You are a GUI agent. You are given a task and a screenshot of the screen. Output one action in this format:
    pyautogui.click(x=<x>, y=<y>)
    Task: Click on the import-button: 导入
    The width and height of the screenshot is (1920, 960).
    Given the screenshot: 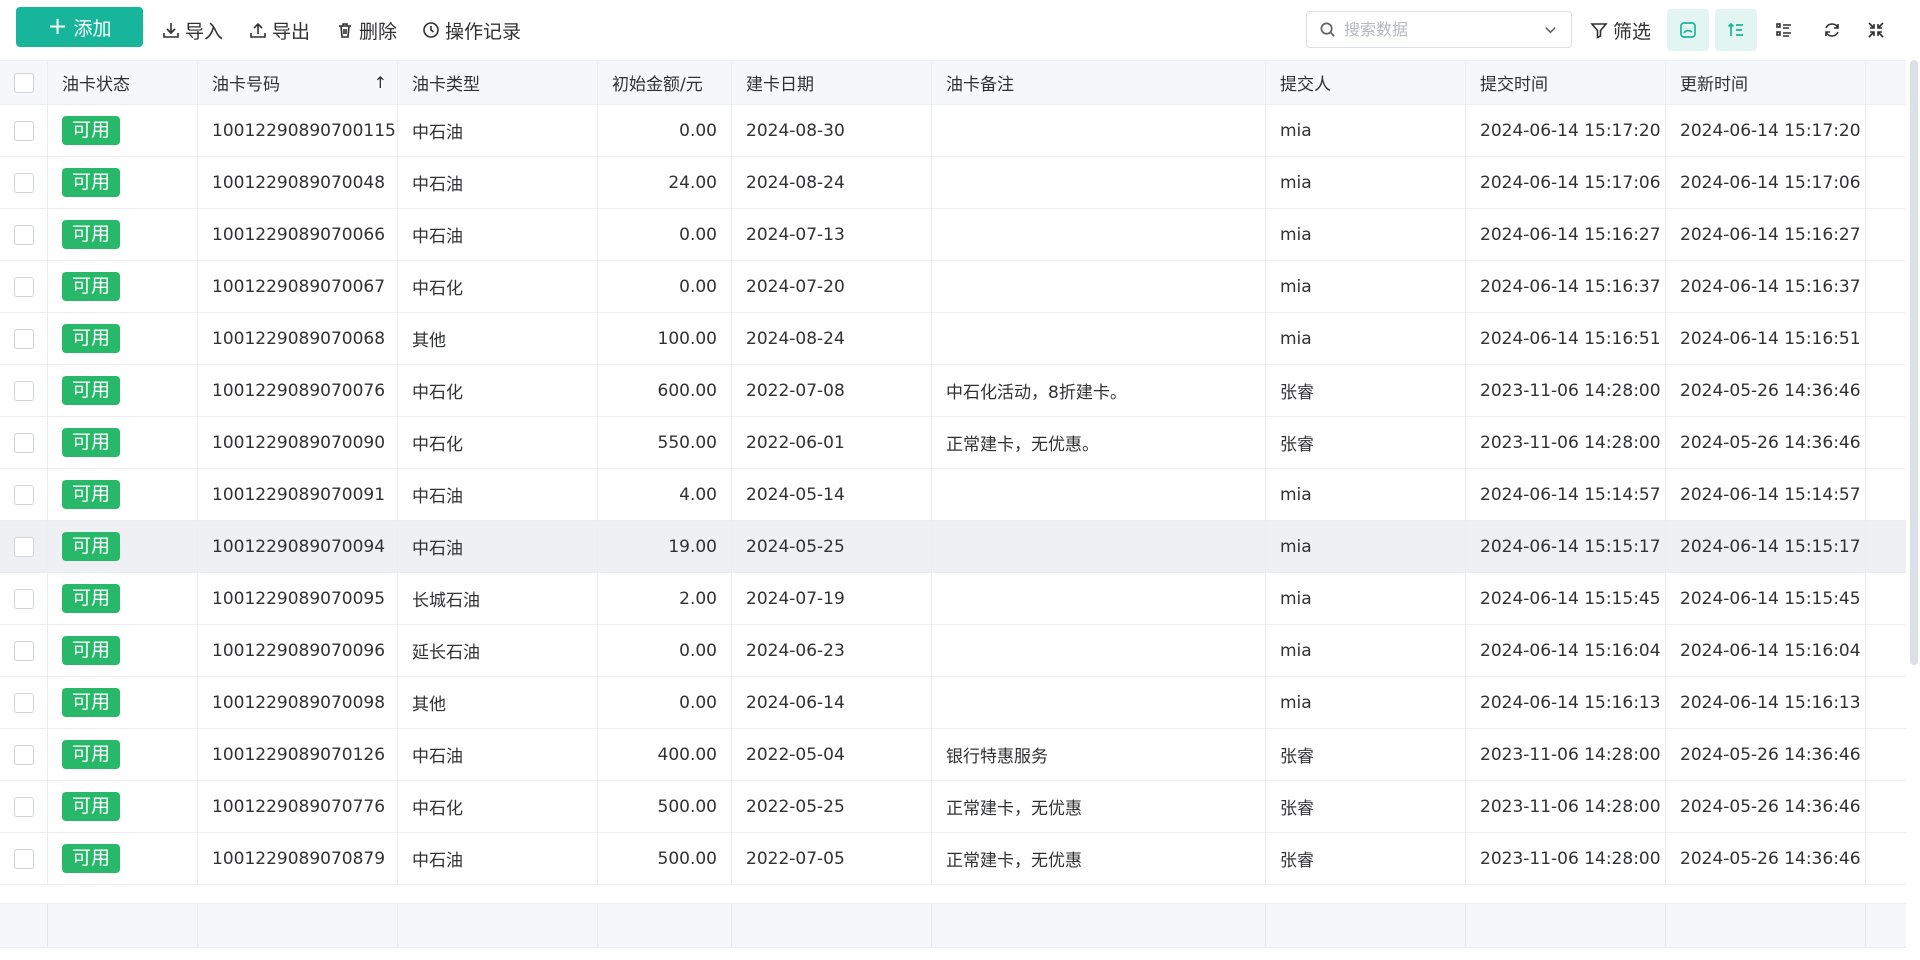 What is the action you would take?
    pyautogui.click(x=192, y=30)
    